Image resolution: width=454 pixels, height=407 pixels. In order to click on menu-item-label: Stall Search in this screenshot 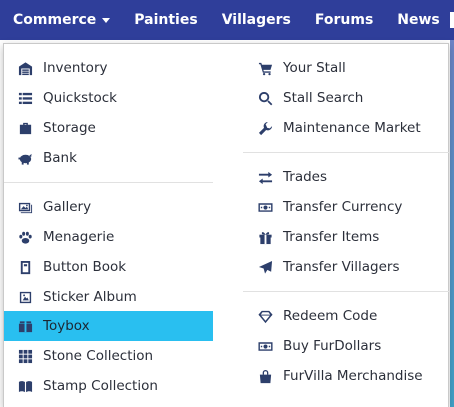, I will do `click(323, 98)`.